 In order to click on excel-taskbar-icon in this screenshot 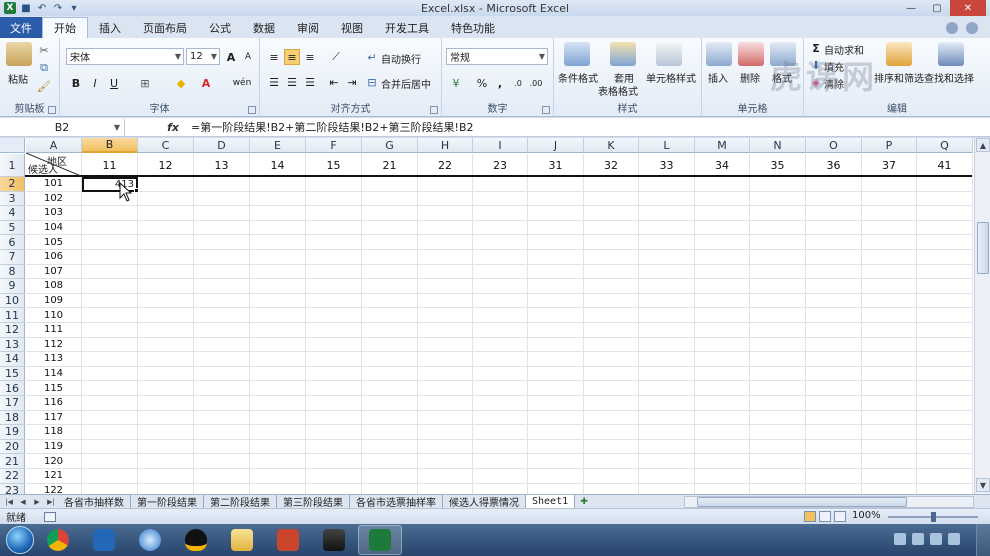, I will do `click(380, 540)`.